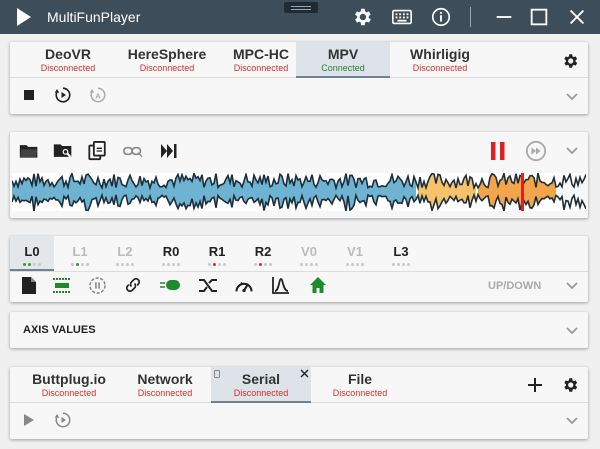 The width and height of the screenshot is (600, 449). Describe the element at coordinates (360, 385) in the screenshot. I see `tab-file: File Disconnected` at that location.